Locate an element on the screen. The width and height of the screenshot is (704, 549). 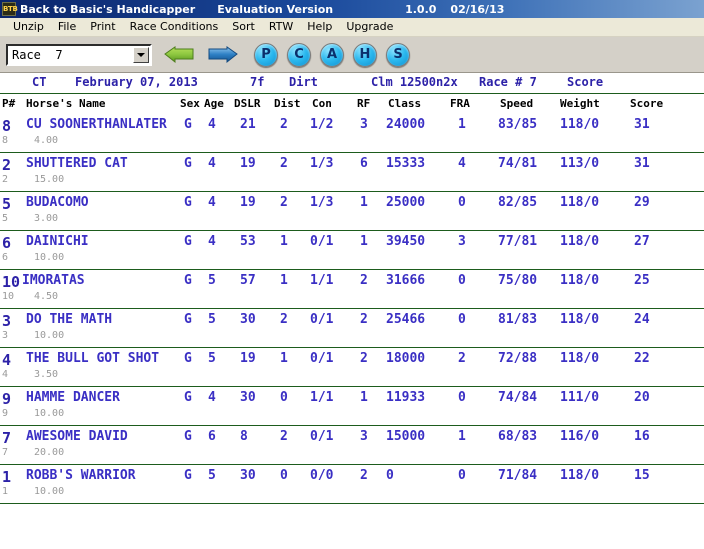
cell-name: DAINICHI is located at coordinates (57, 241).